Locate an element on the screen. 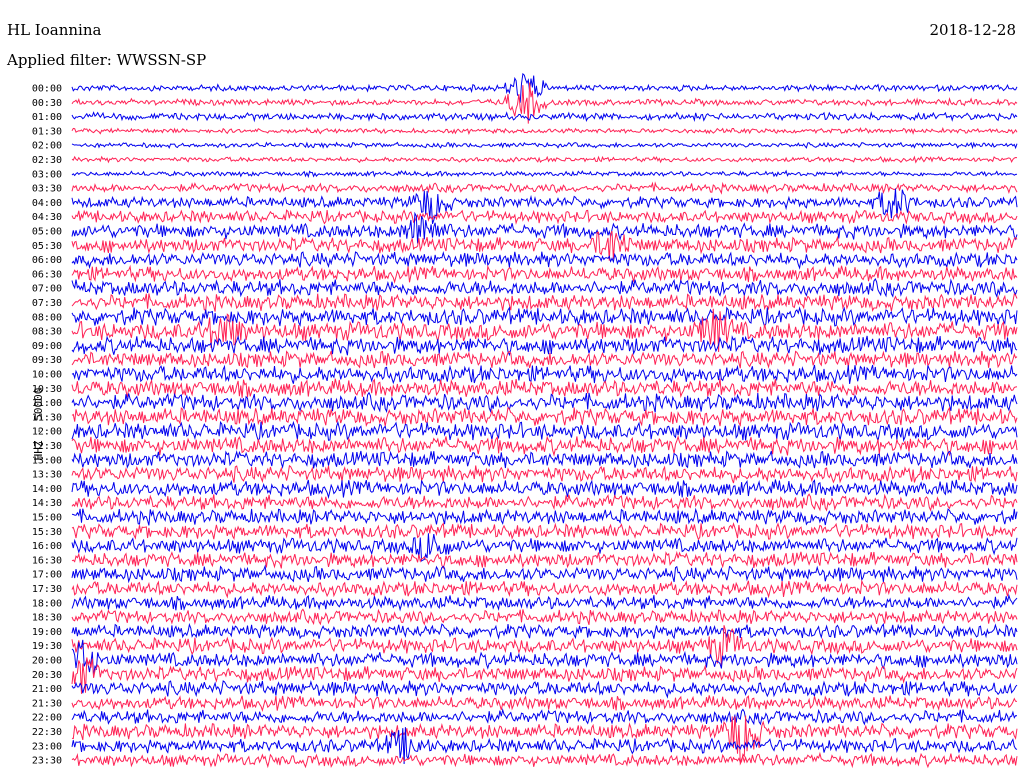 The image size is (1024, 780). row-time-label: 20:00 is located at coordinates (47, 661).